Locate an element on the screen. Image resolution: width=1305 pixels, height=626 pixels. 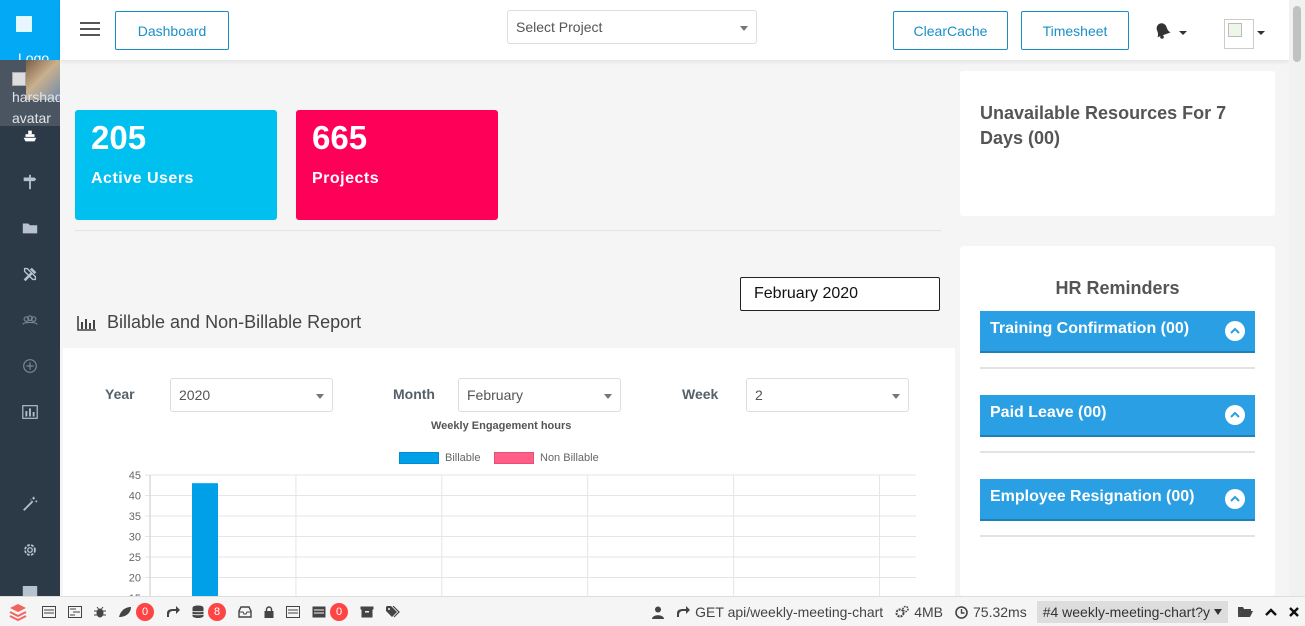
logs-tab: 0 is located at coordinates (136, 611).